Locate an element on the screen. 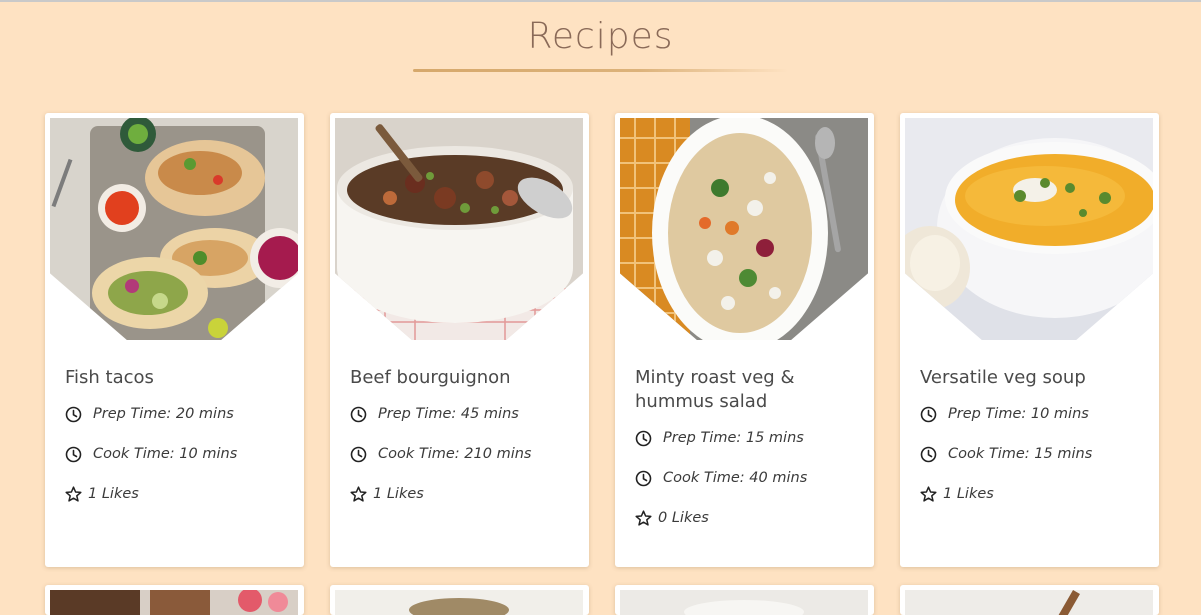  cook-time: Cook Time: 10 mins is located at coordinates (151, 454).